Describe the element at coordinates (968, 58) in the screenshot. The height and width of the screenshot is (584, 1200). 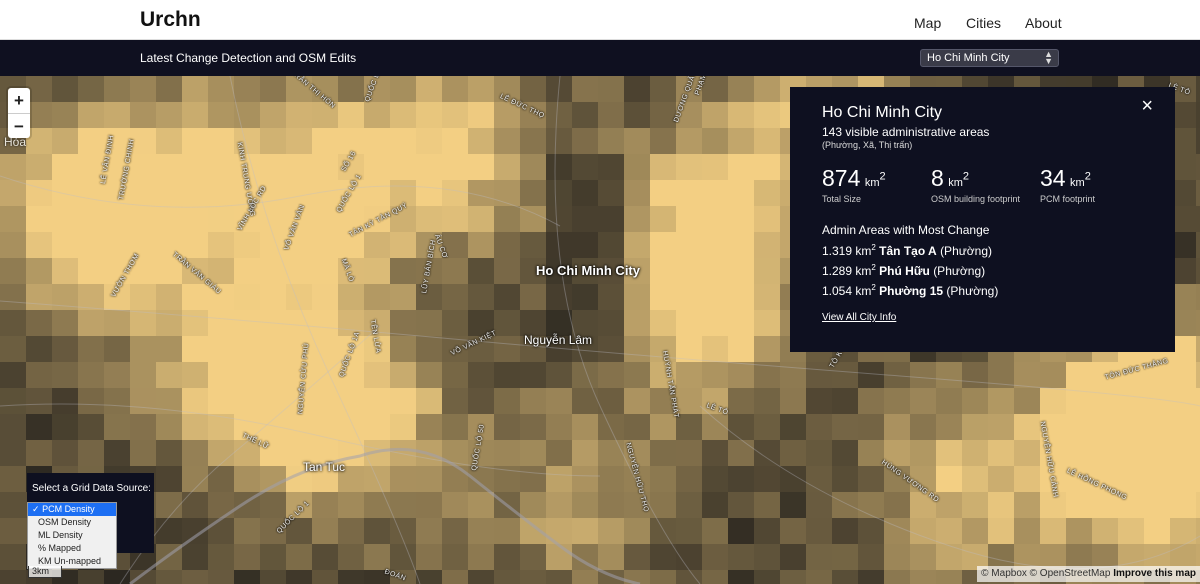
I see `city-select-value: Ho Chi Minh City` at that location.